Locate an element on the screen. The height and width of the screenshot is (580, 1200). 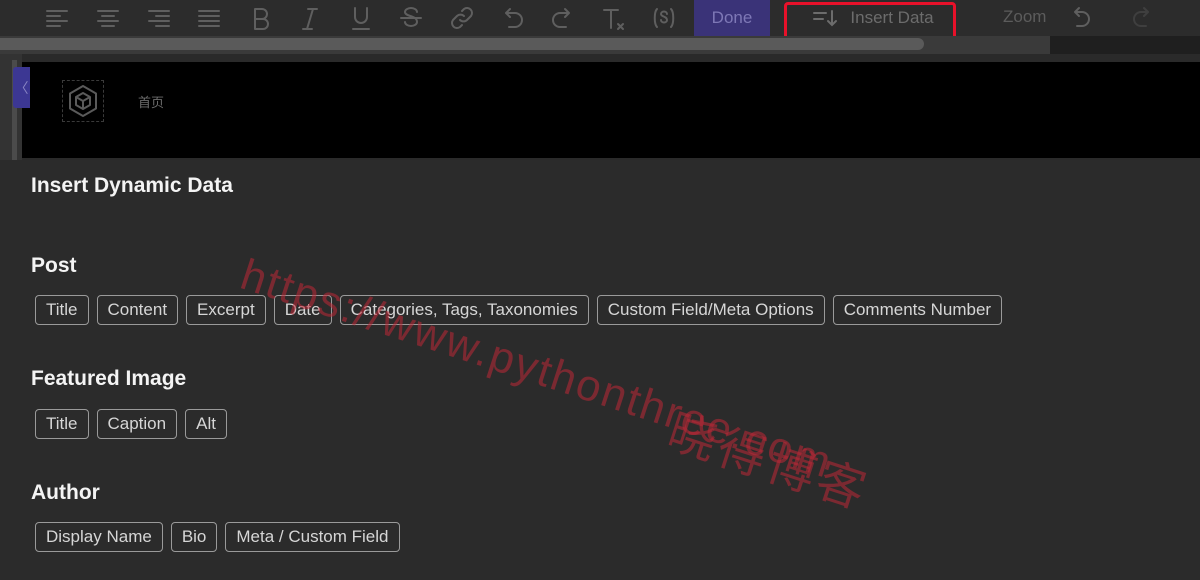
zoom-label: Zoom is located at coordinates (1024, 17).